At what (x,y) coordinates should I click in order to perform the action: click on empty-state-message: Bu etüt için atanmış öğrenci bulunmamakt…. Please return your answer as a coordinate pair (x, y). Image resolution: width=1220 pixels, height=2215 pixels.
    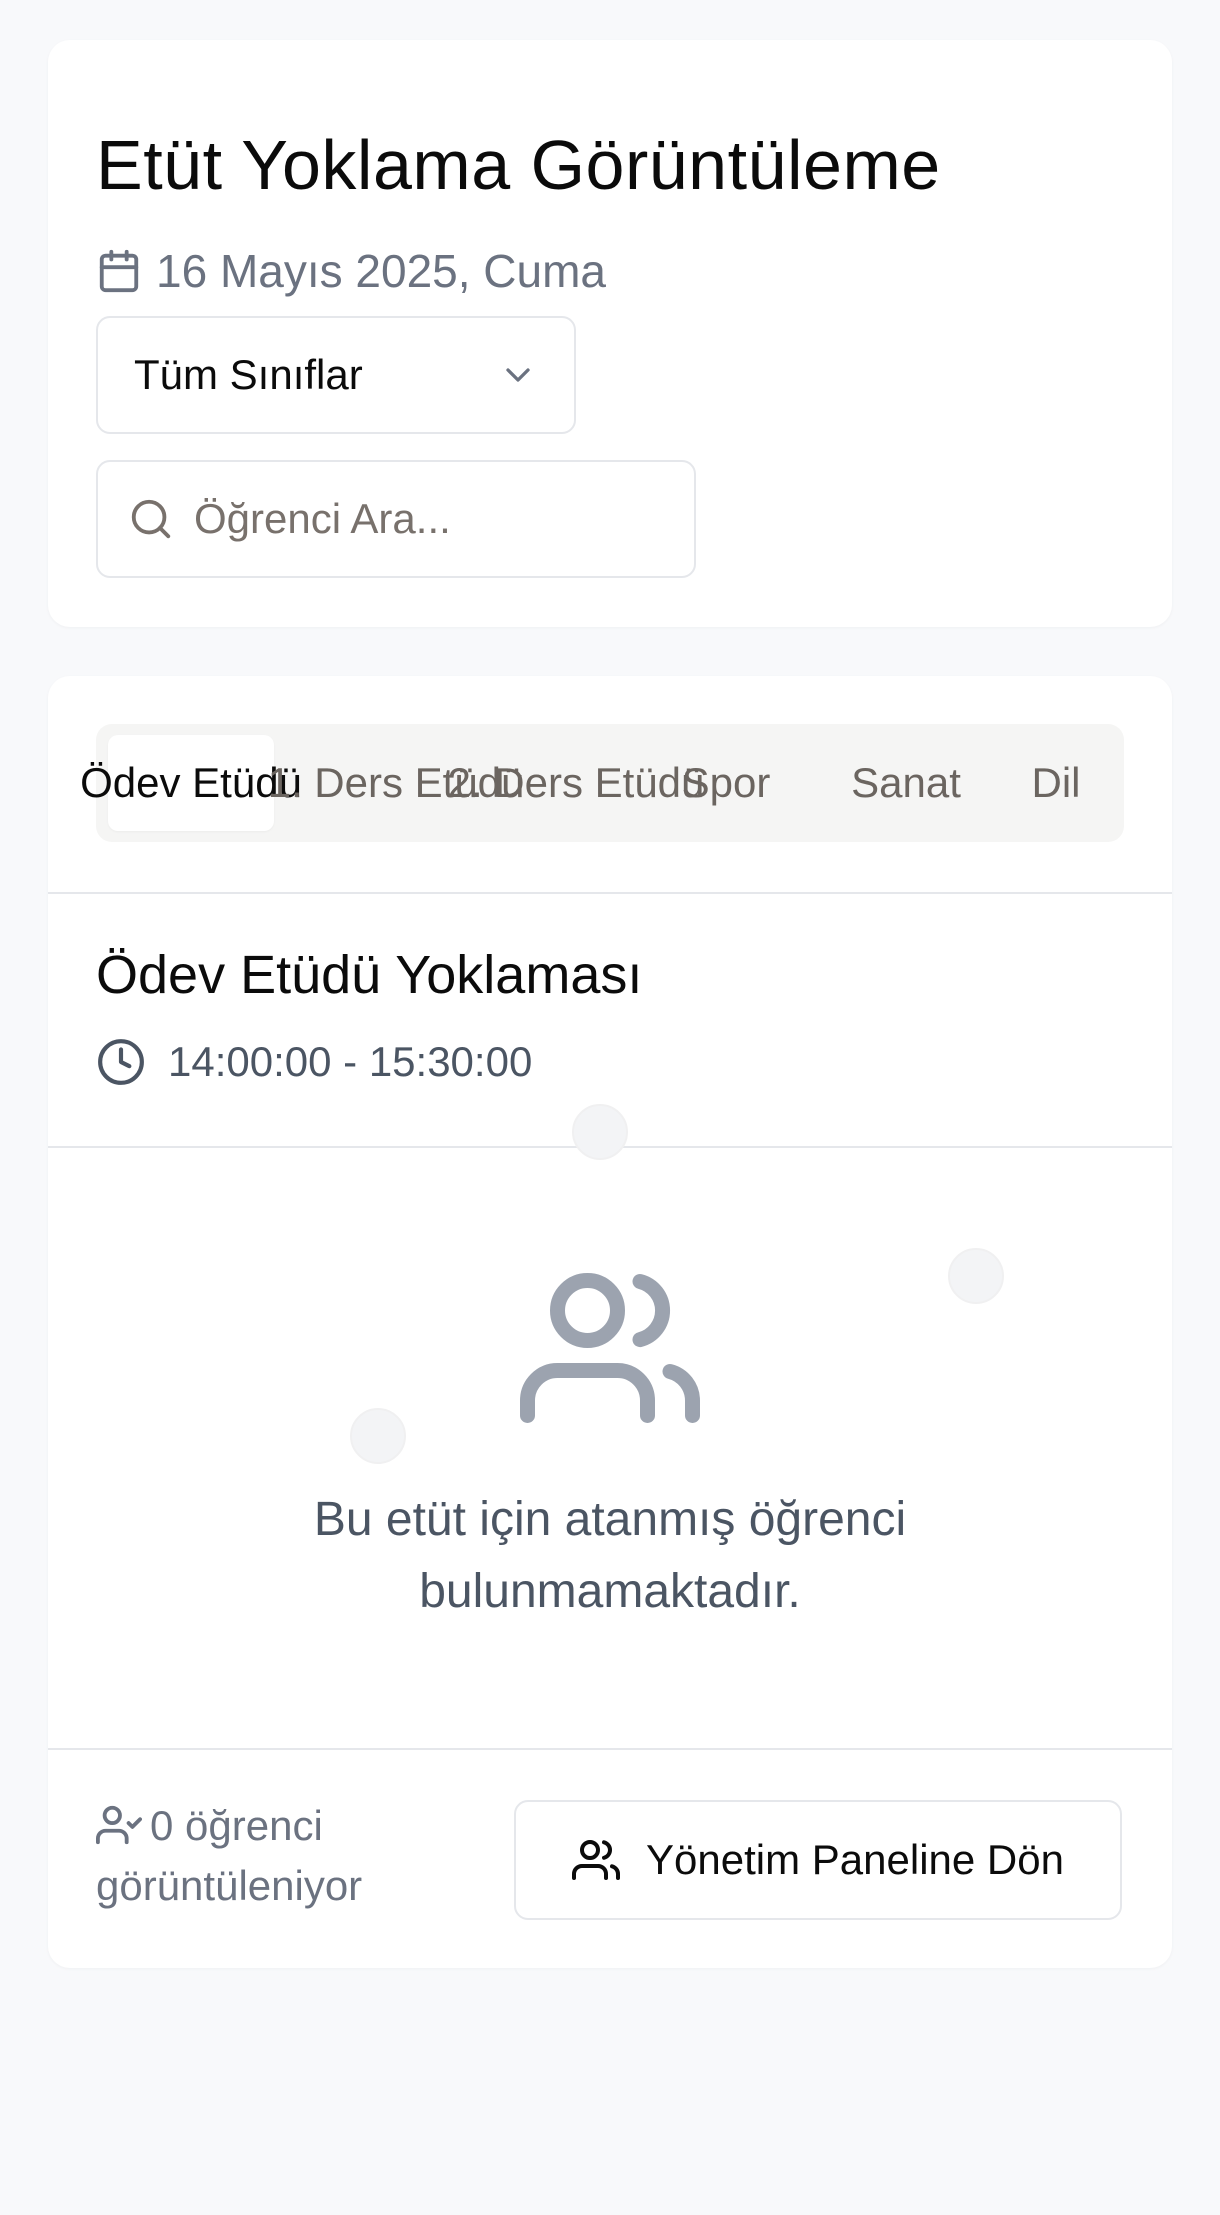
    Looking at the image, I should click on (610, 1555).